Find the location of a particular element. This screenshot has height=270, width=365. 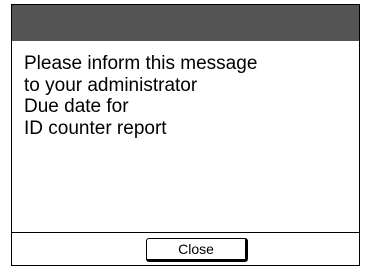

message-line: ID counter report is located at coordinates (95, 128).